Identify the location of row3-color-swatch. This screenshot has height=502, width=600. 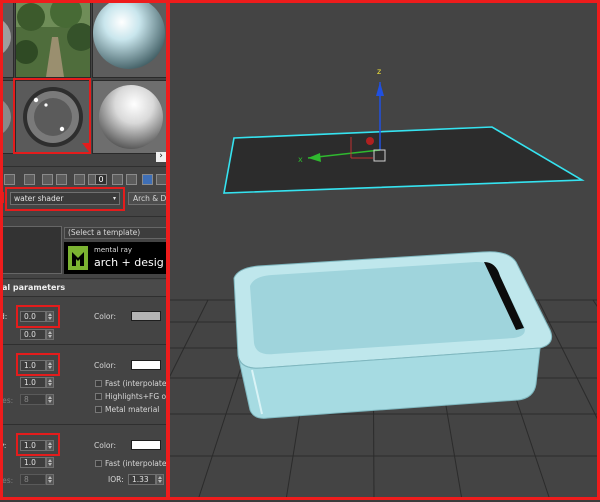
(146, 445).